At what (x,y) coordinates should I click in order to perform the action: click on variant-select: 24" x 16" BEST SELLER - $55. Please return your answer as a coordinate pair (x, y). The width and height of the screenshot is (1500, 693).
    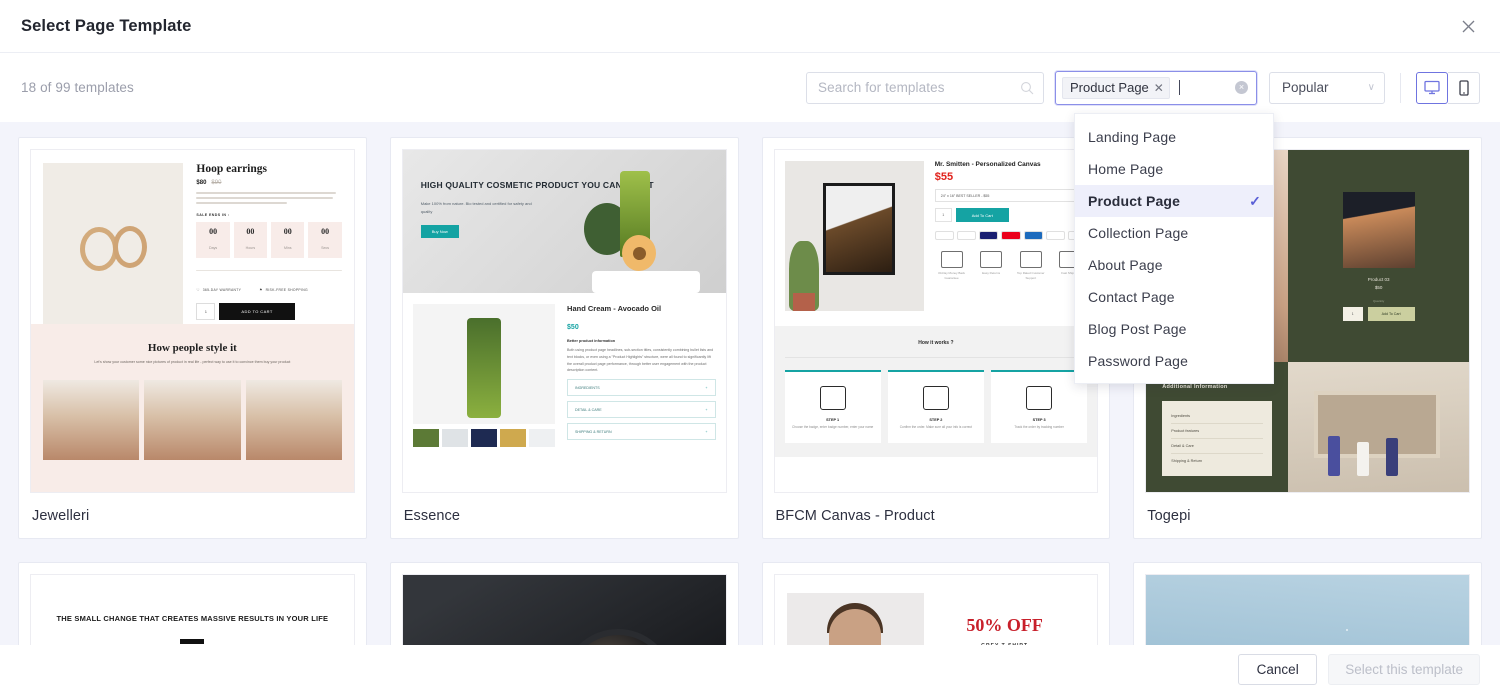
    Looking at the image, I should click on (1011, 195).